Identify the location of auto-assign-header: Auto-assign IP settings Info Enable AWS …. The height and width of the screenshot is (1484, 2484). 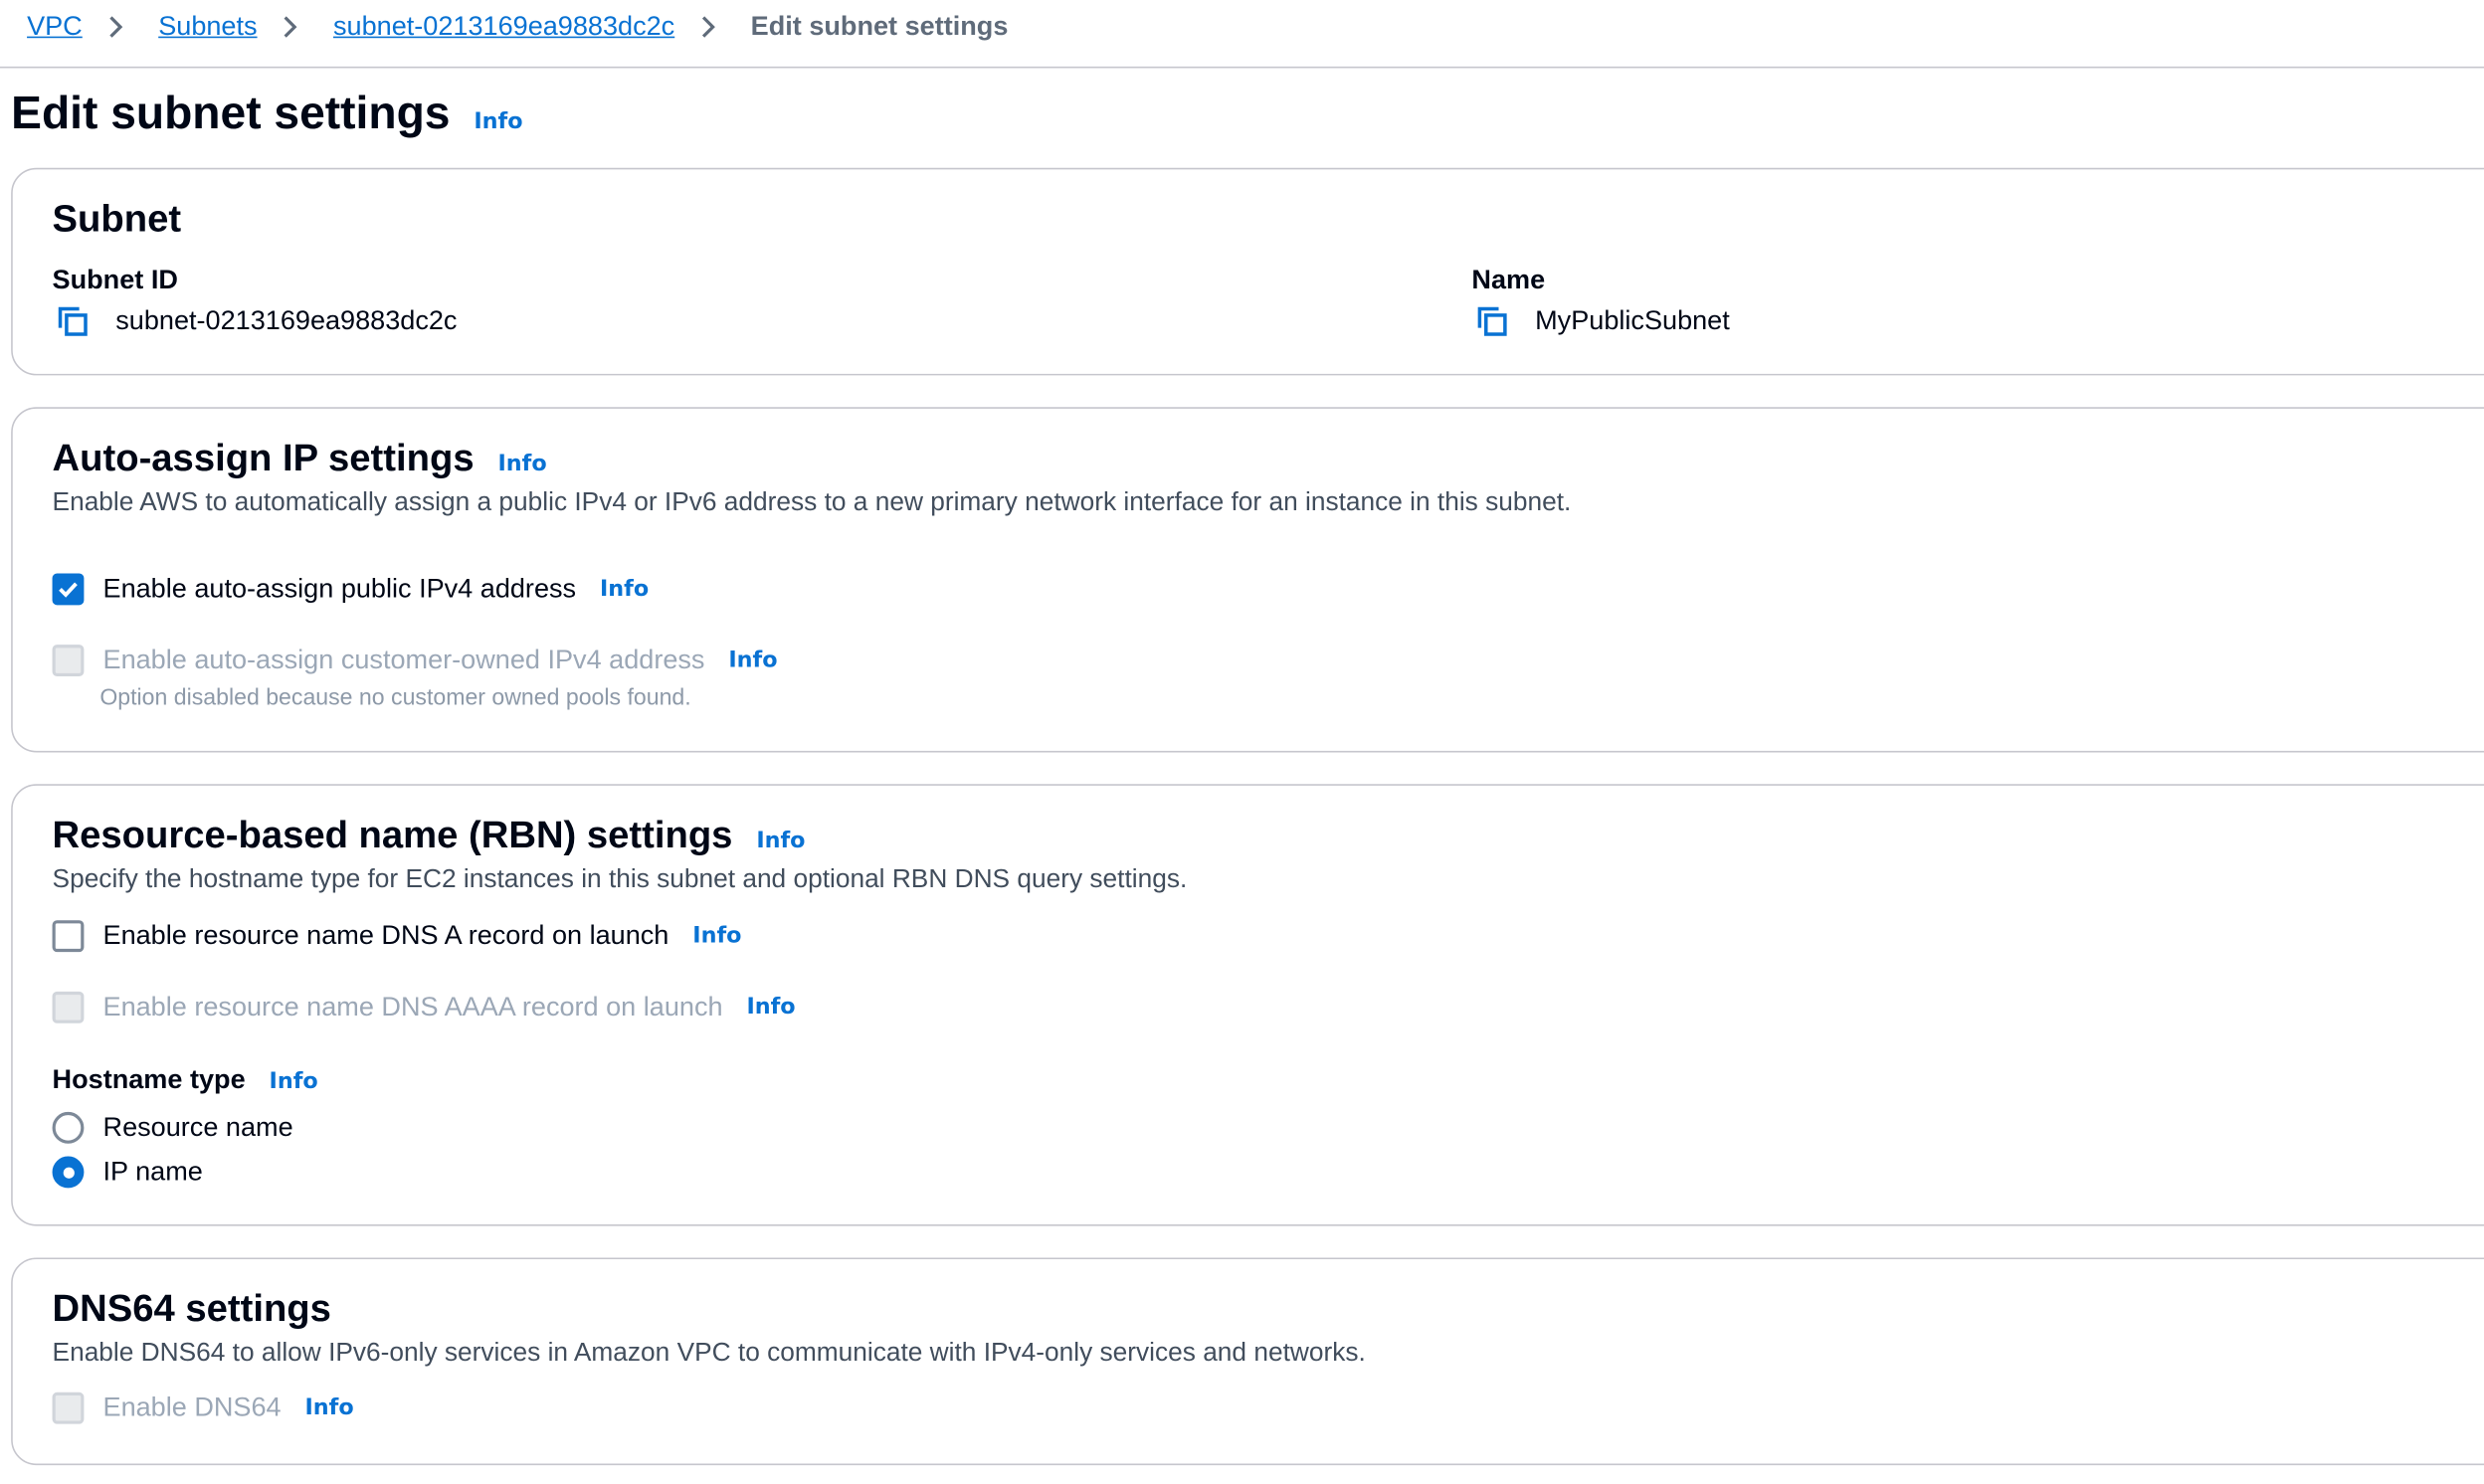
(812, 478).